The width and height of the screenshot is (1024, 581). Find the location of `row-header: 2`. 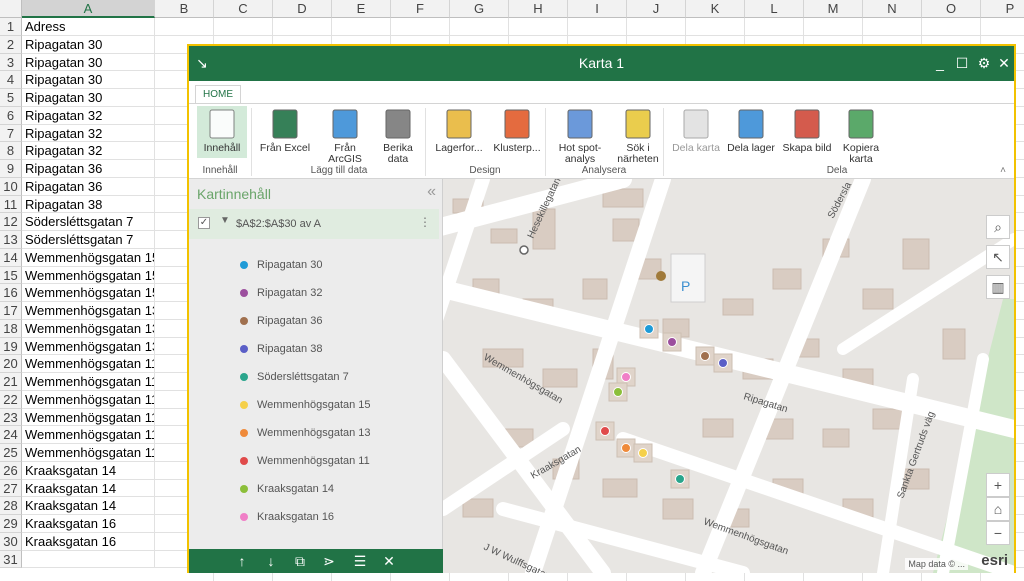

row-header: 2 is located at coordinates (11, 44).